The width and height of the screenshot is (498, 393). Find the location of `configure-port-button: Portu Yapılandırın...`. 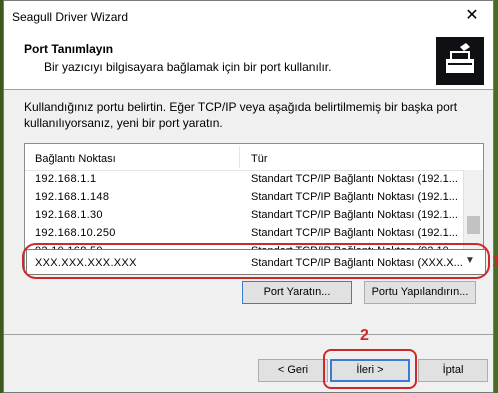

configure-port-button: Portu Yapılandırın... is located at coordinates (420, 292).